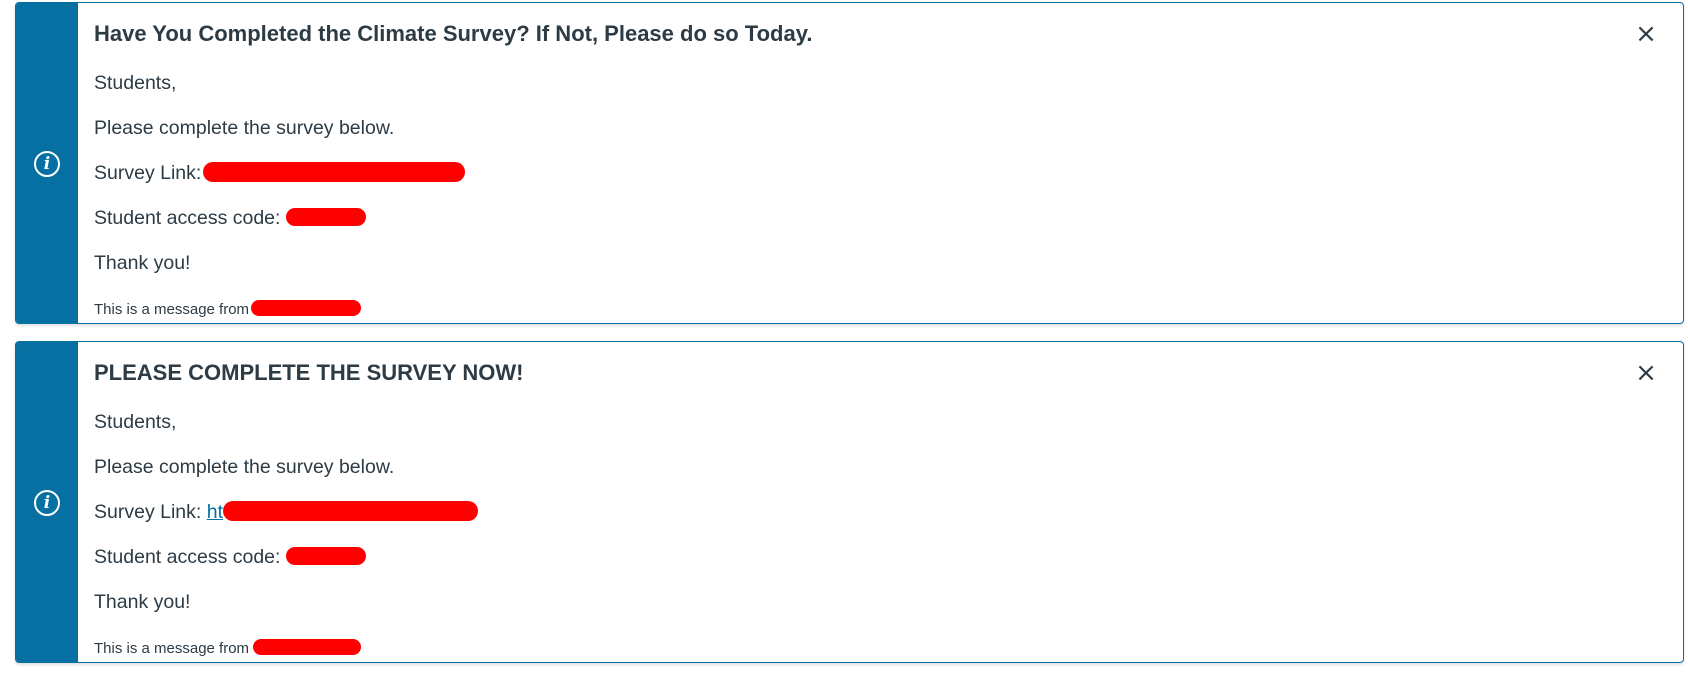 The image size is (1688, 673). What do you see at coordinates (309, 372) in the screenshot?
I see `alert-title: PLEASE COMPLETE THE SURVEY NOW!` at bounding box center [309, 372].